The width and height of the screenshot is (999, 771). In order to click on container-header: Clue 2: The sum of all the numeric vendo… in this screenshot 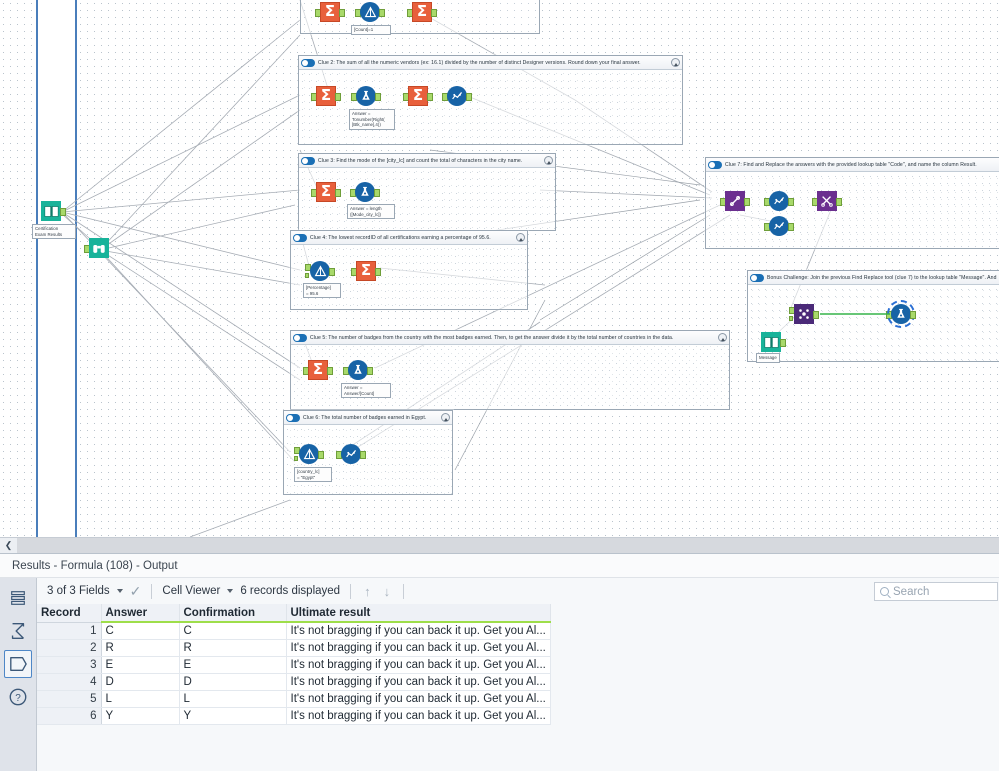, I will do `click(490, 63)`.